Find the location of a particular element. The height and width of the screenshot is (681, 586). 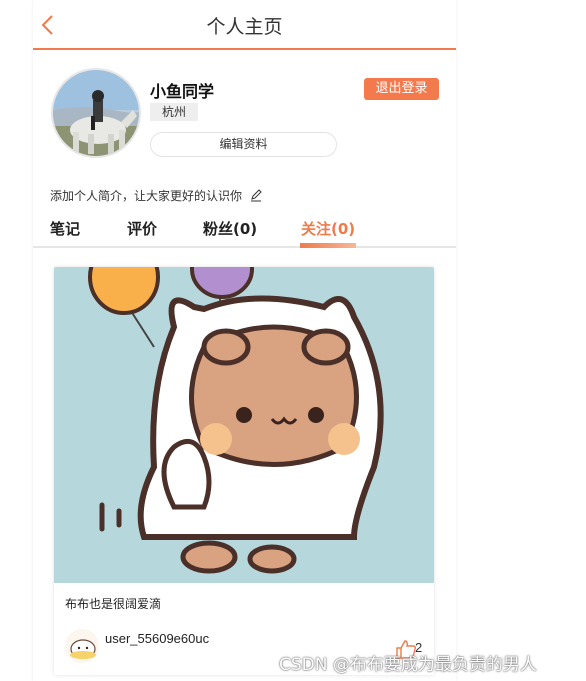

tab-reviews: 评价 is located at coordinates (142, 228).